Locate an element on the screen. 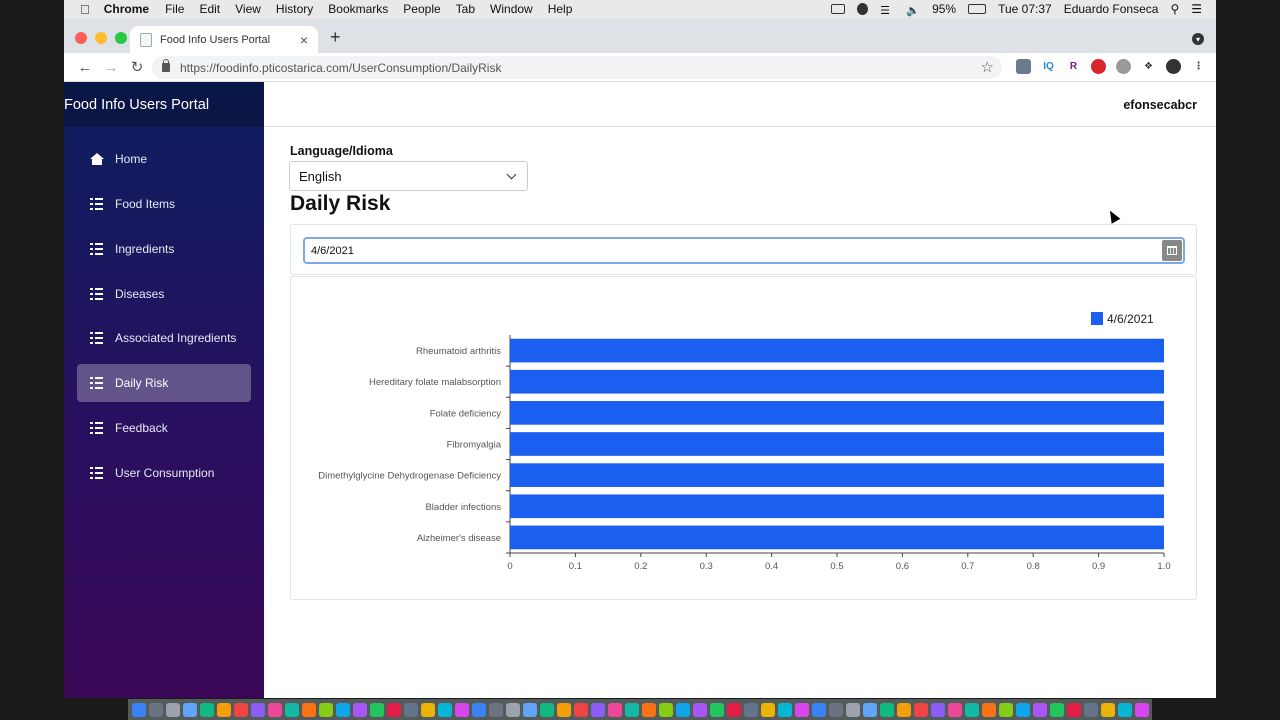  reload-icon: ↻ is located at coordinates (137, 67).